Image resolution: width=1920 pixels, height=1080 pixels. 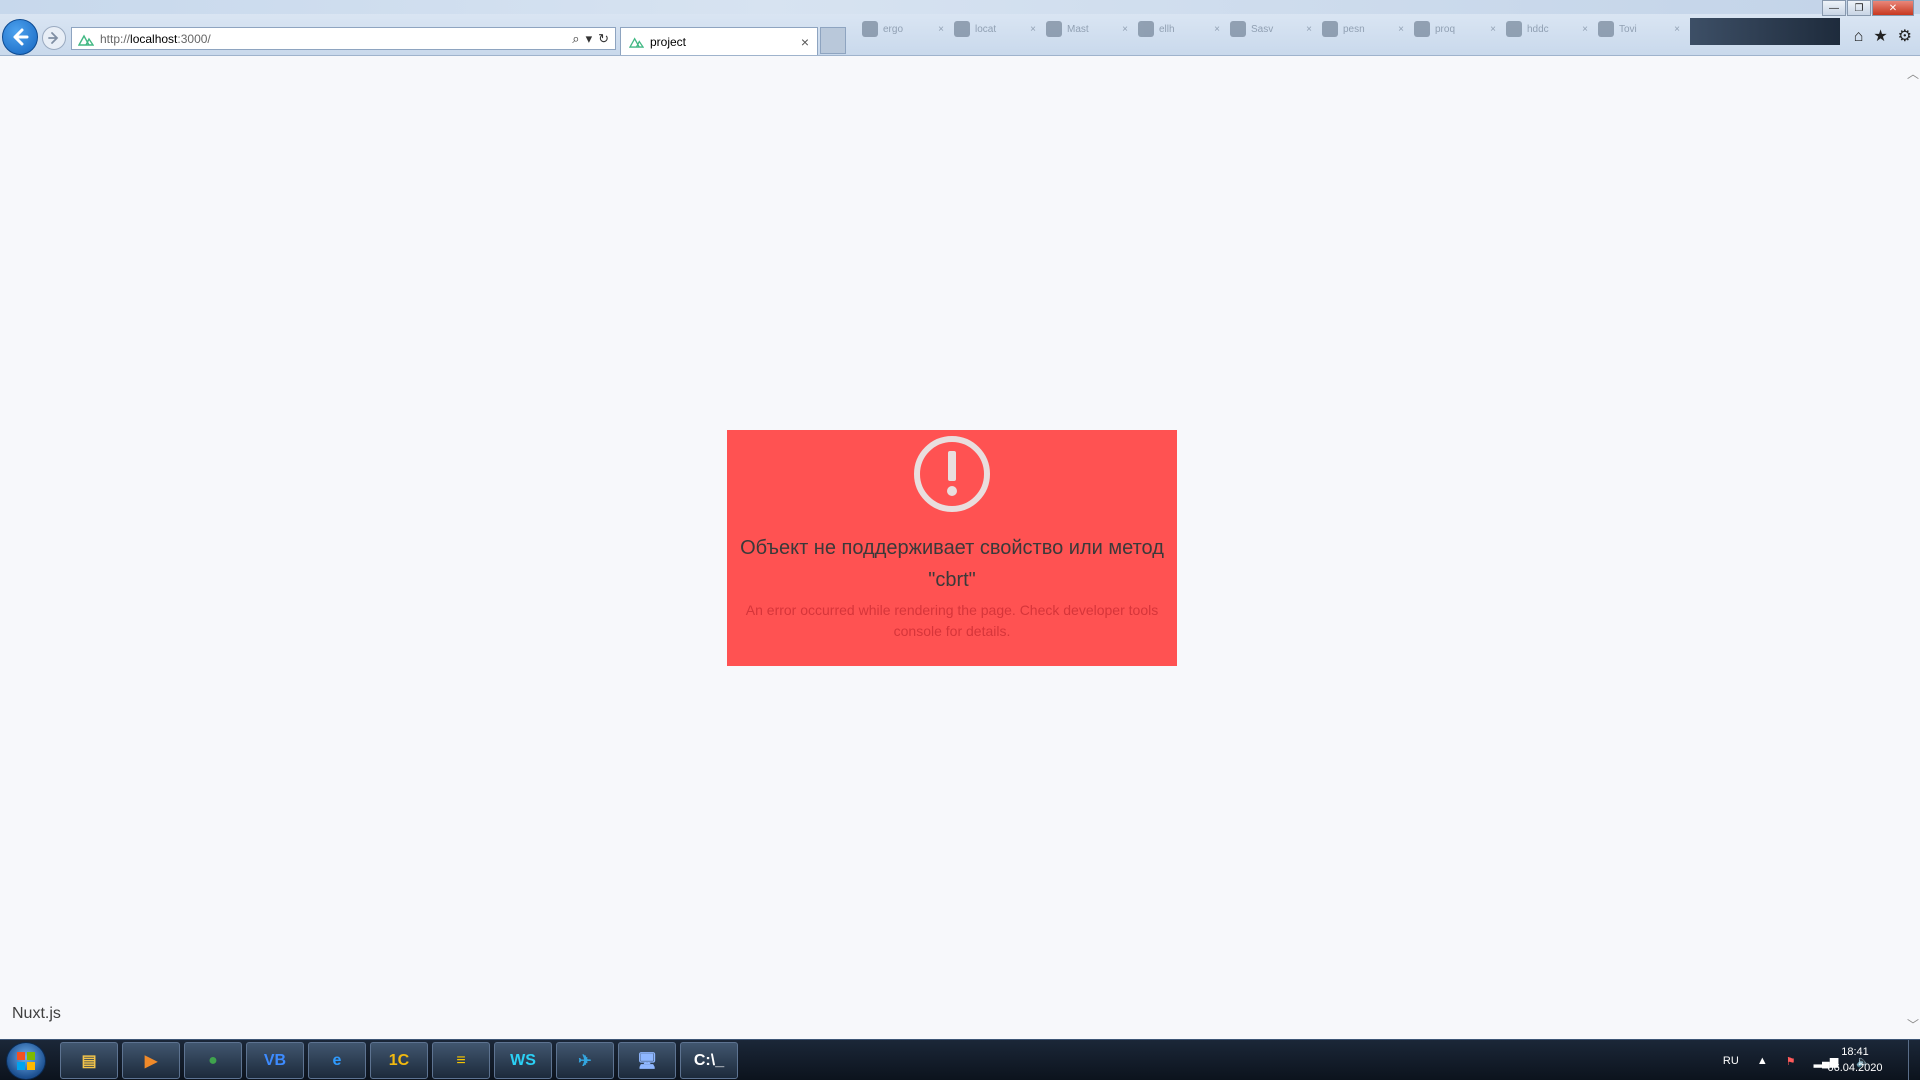 I want to click on ghost-tab: Sasv ×, so click(x=1271, y=29).